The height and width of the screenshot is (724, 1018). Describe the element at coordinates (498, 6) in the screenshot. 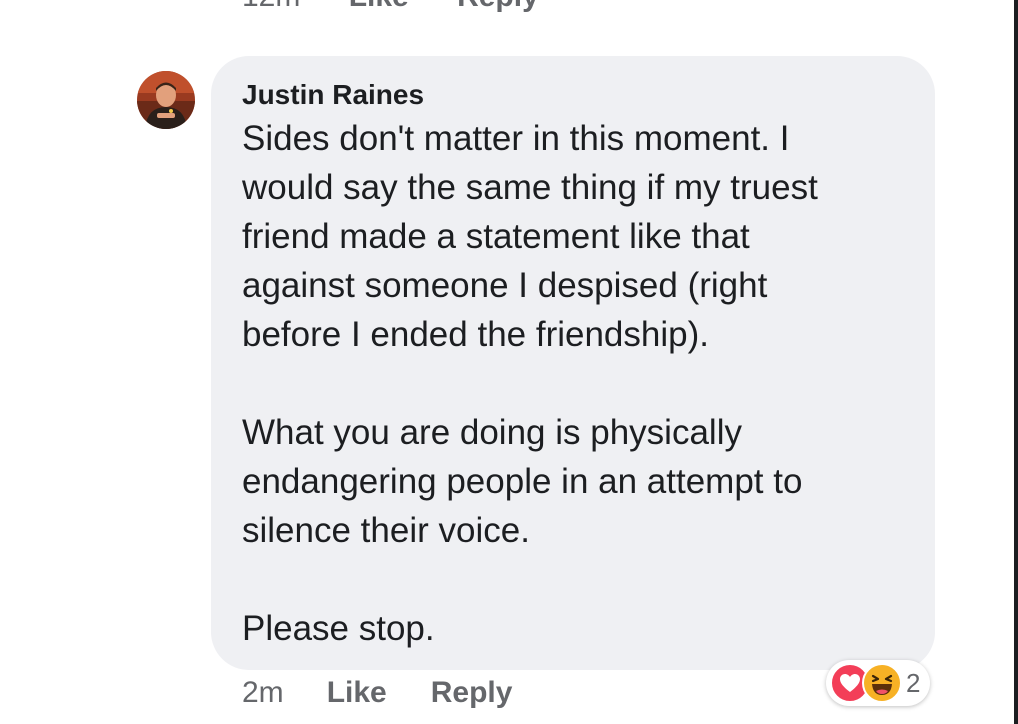

I see `previous-reply-button: Reply` at that location.